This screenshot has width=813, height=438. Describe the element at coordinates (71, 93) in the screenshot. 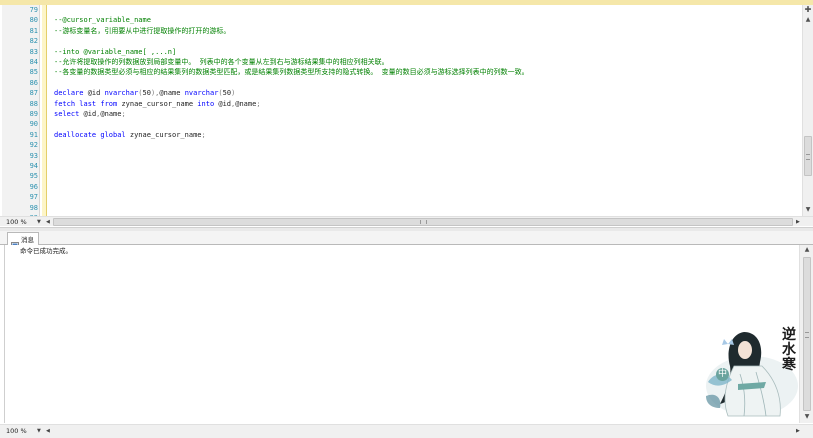

I see `code-keyword: declare` at that location.